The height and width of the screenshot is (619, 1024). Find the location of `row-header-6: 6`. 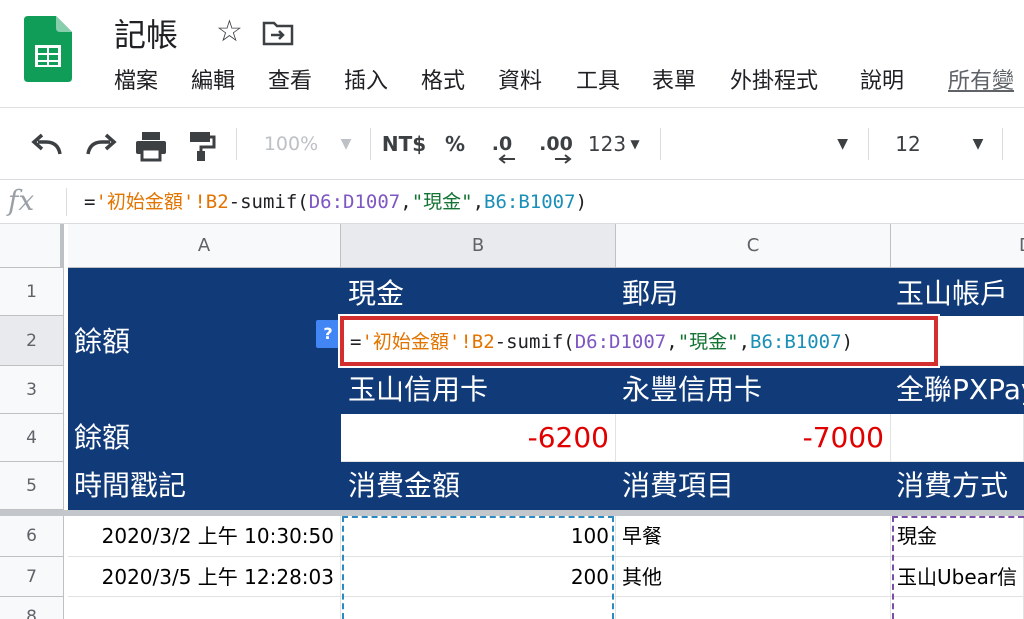

row-header-6: 6 is located at coordinates (32, 536).